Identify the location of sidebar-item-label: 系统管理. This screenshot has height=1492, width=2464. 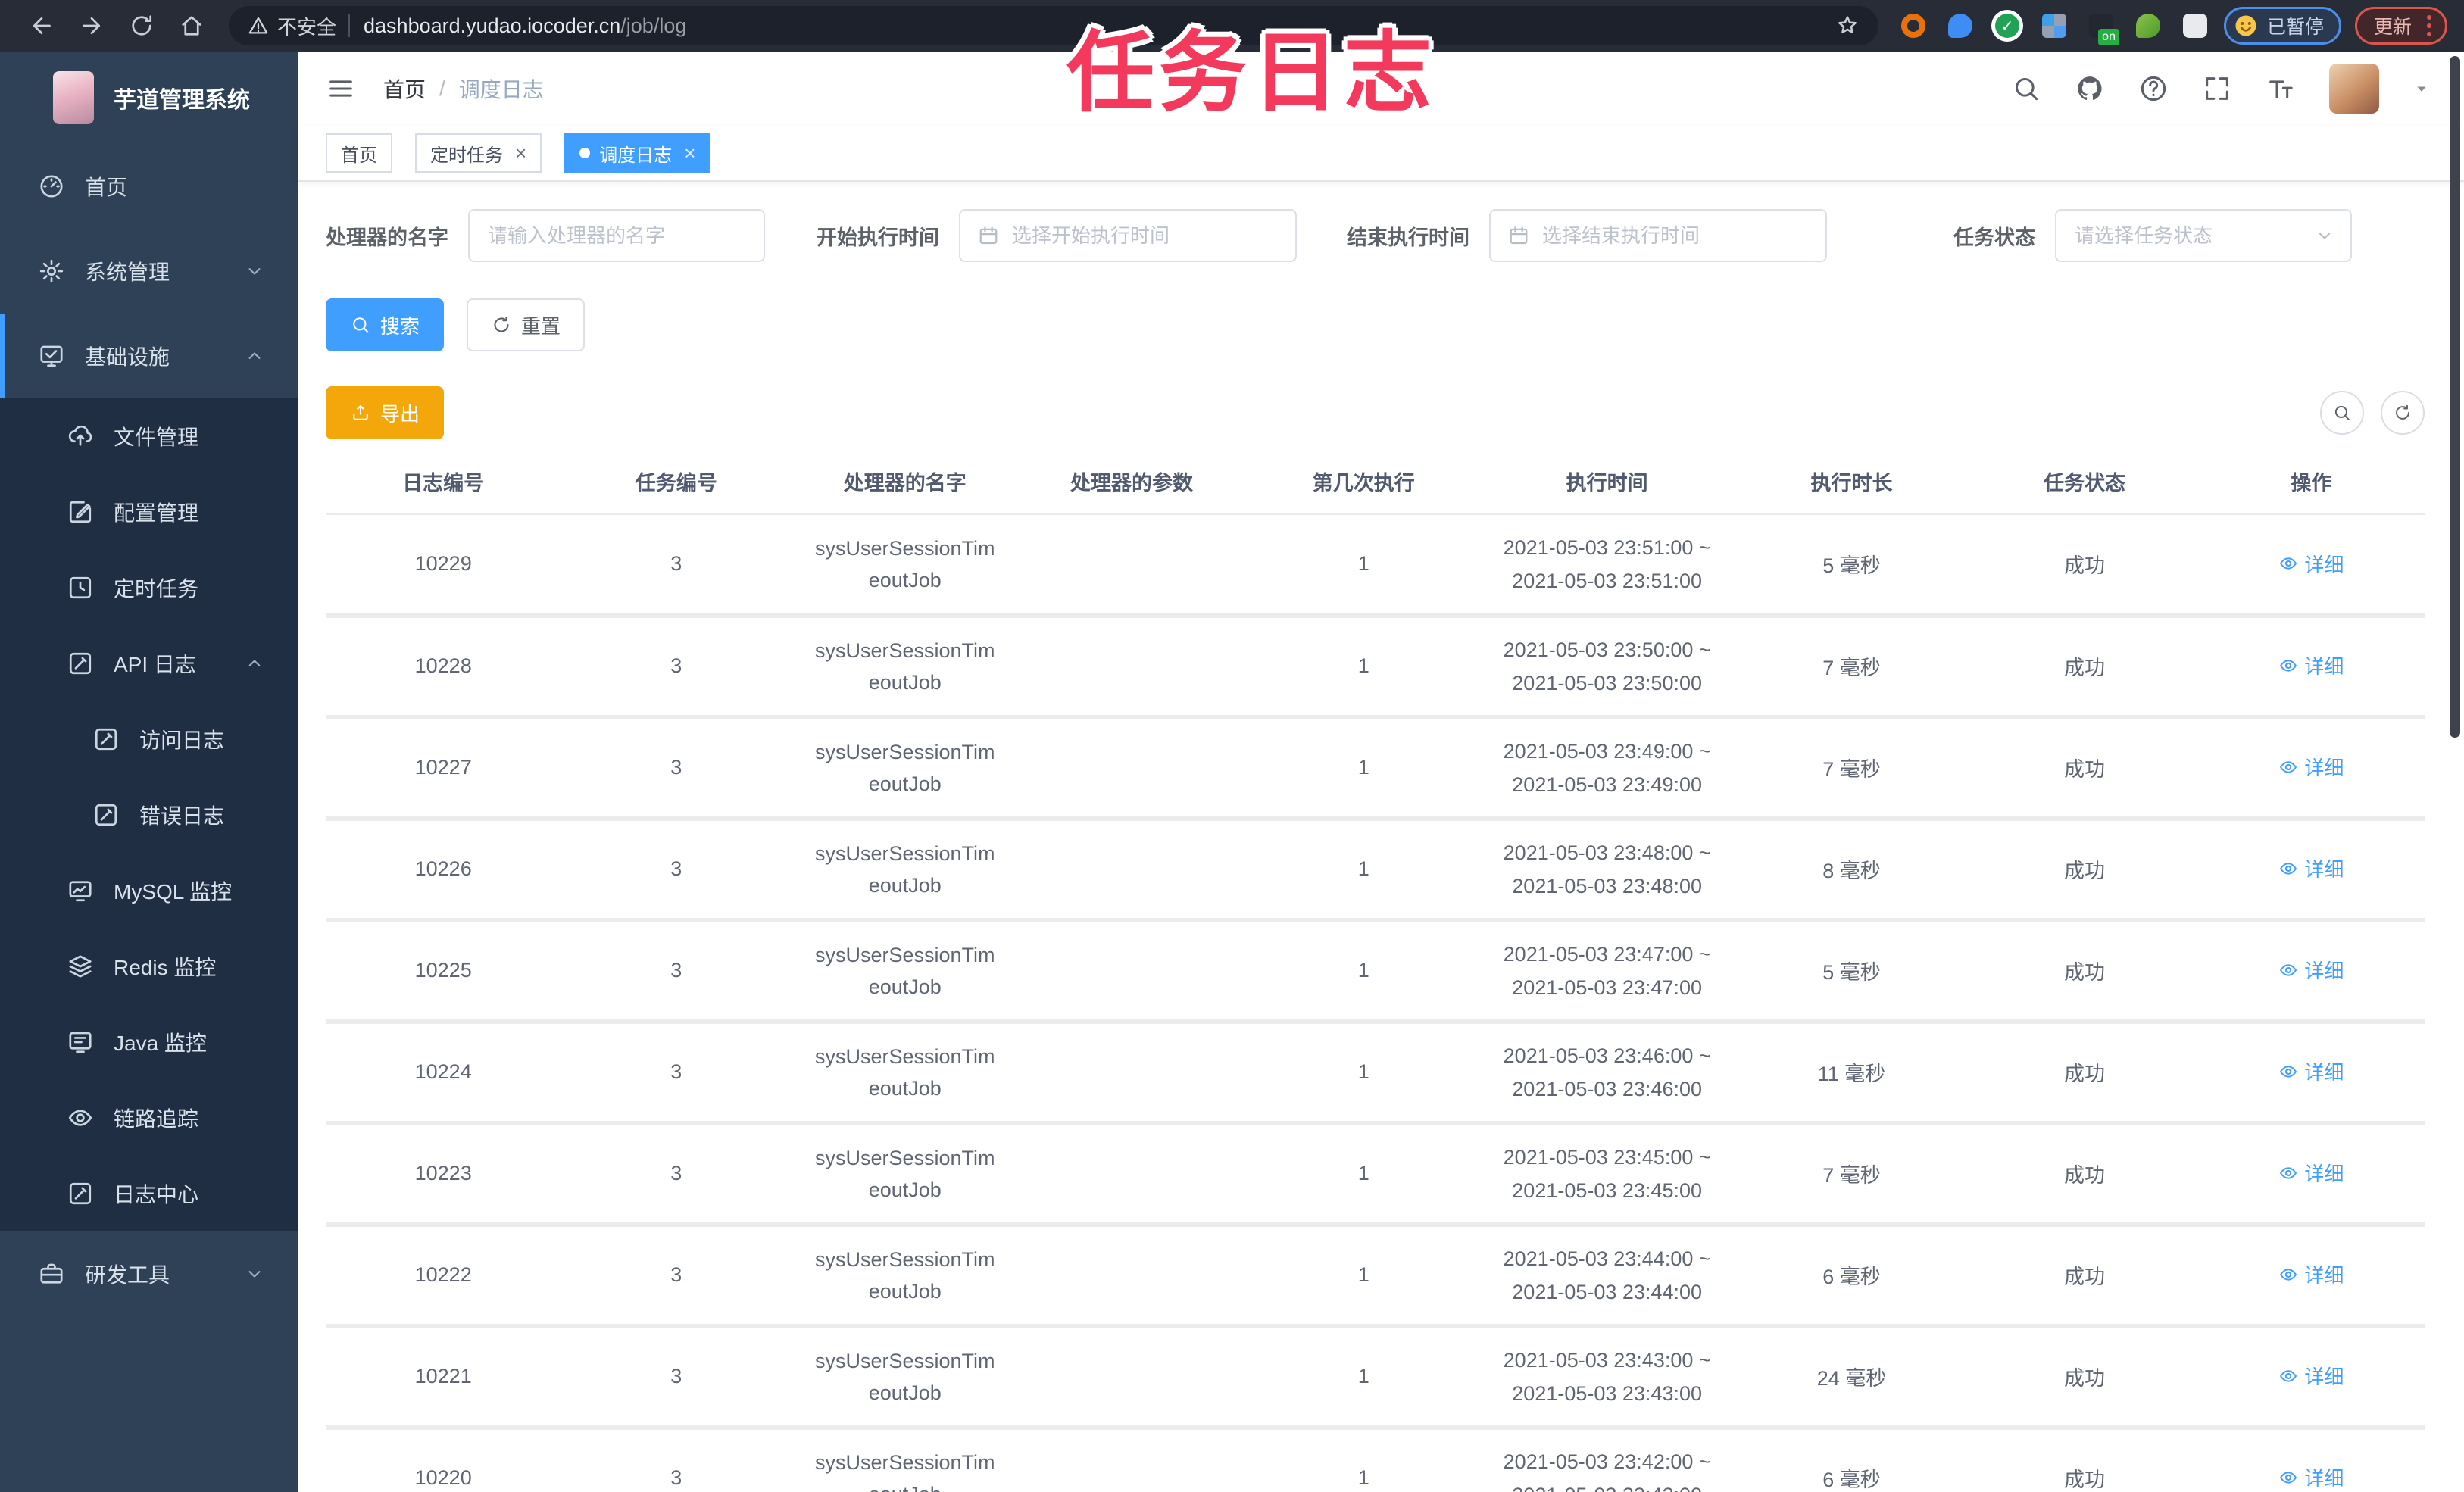
(127, 272).